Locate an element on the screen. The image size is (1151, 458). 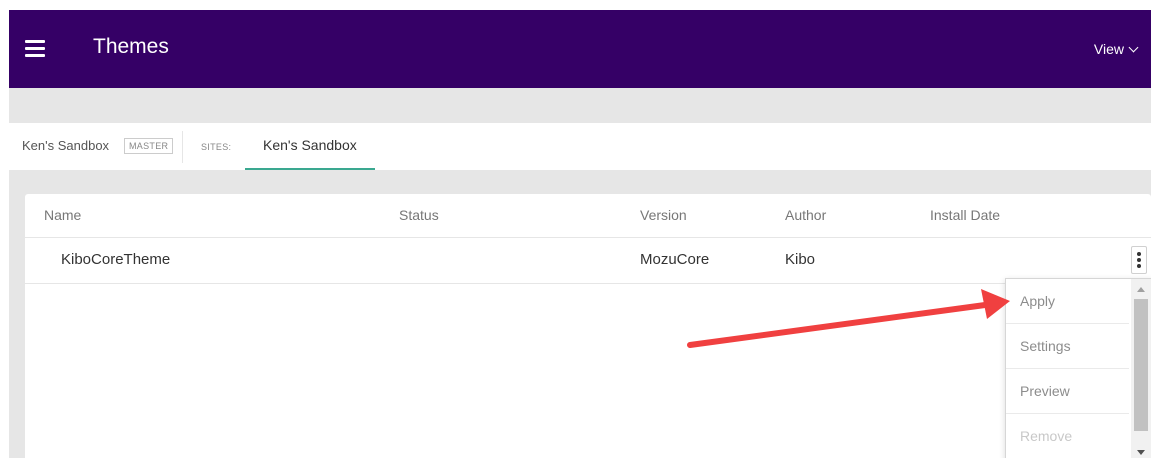
menu-item-settings: Settings is located at coordinates (1067, 346).